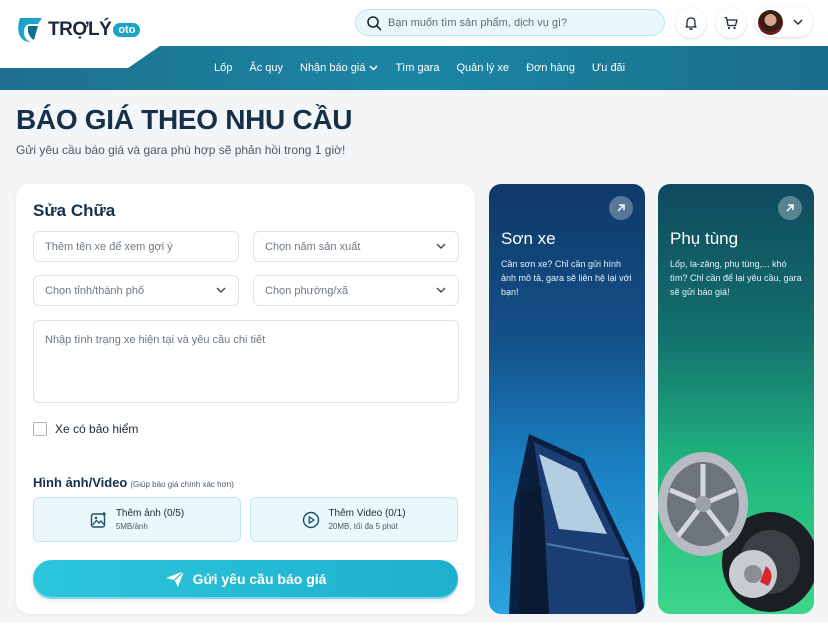  I want to click on bottom-strip, so click(414, 625).